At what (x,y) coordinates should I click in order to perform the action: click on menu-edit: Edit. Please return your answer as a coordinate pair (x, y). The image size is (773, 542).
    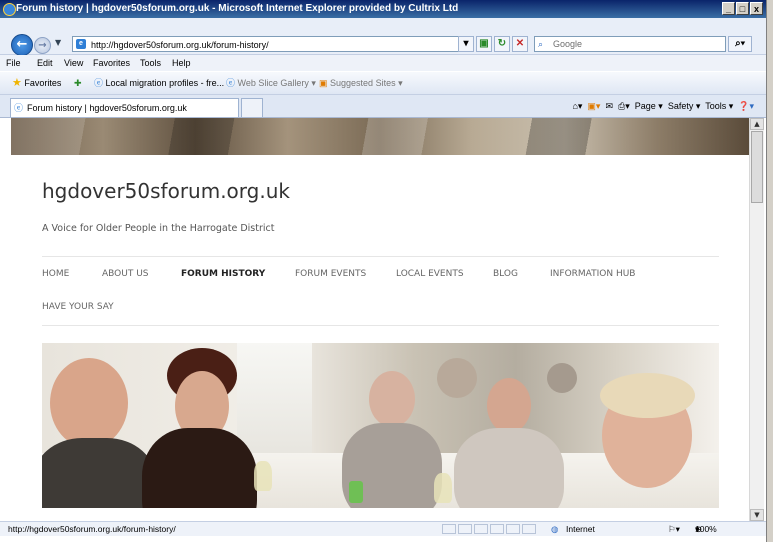
    Looking at the image, I should click on (45, 63).